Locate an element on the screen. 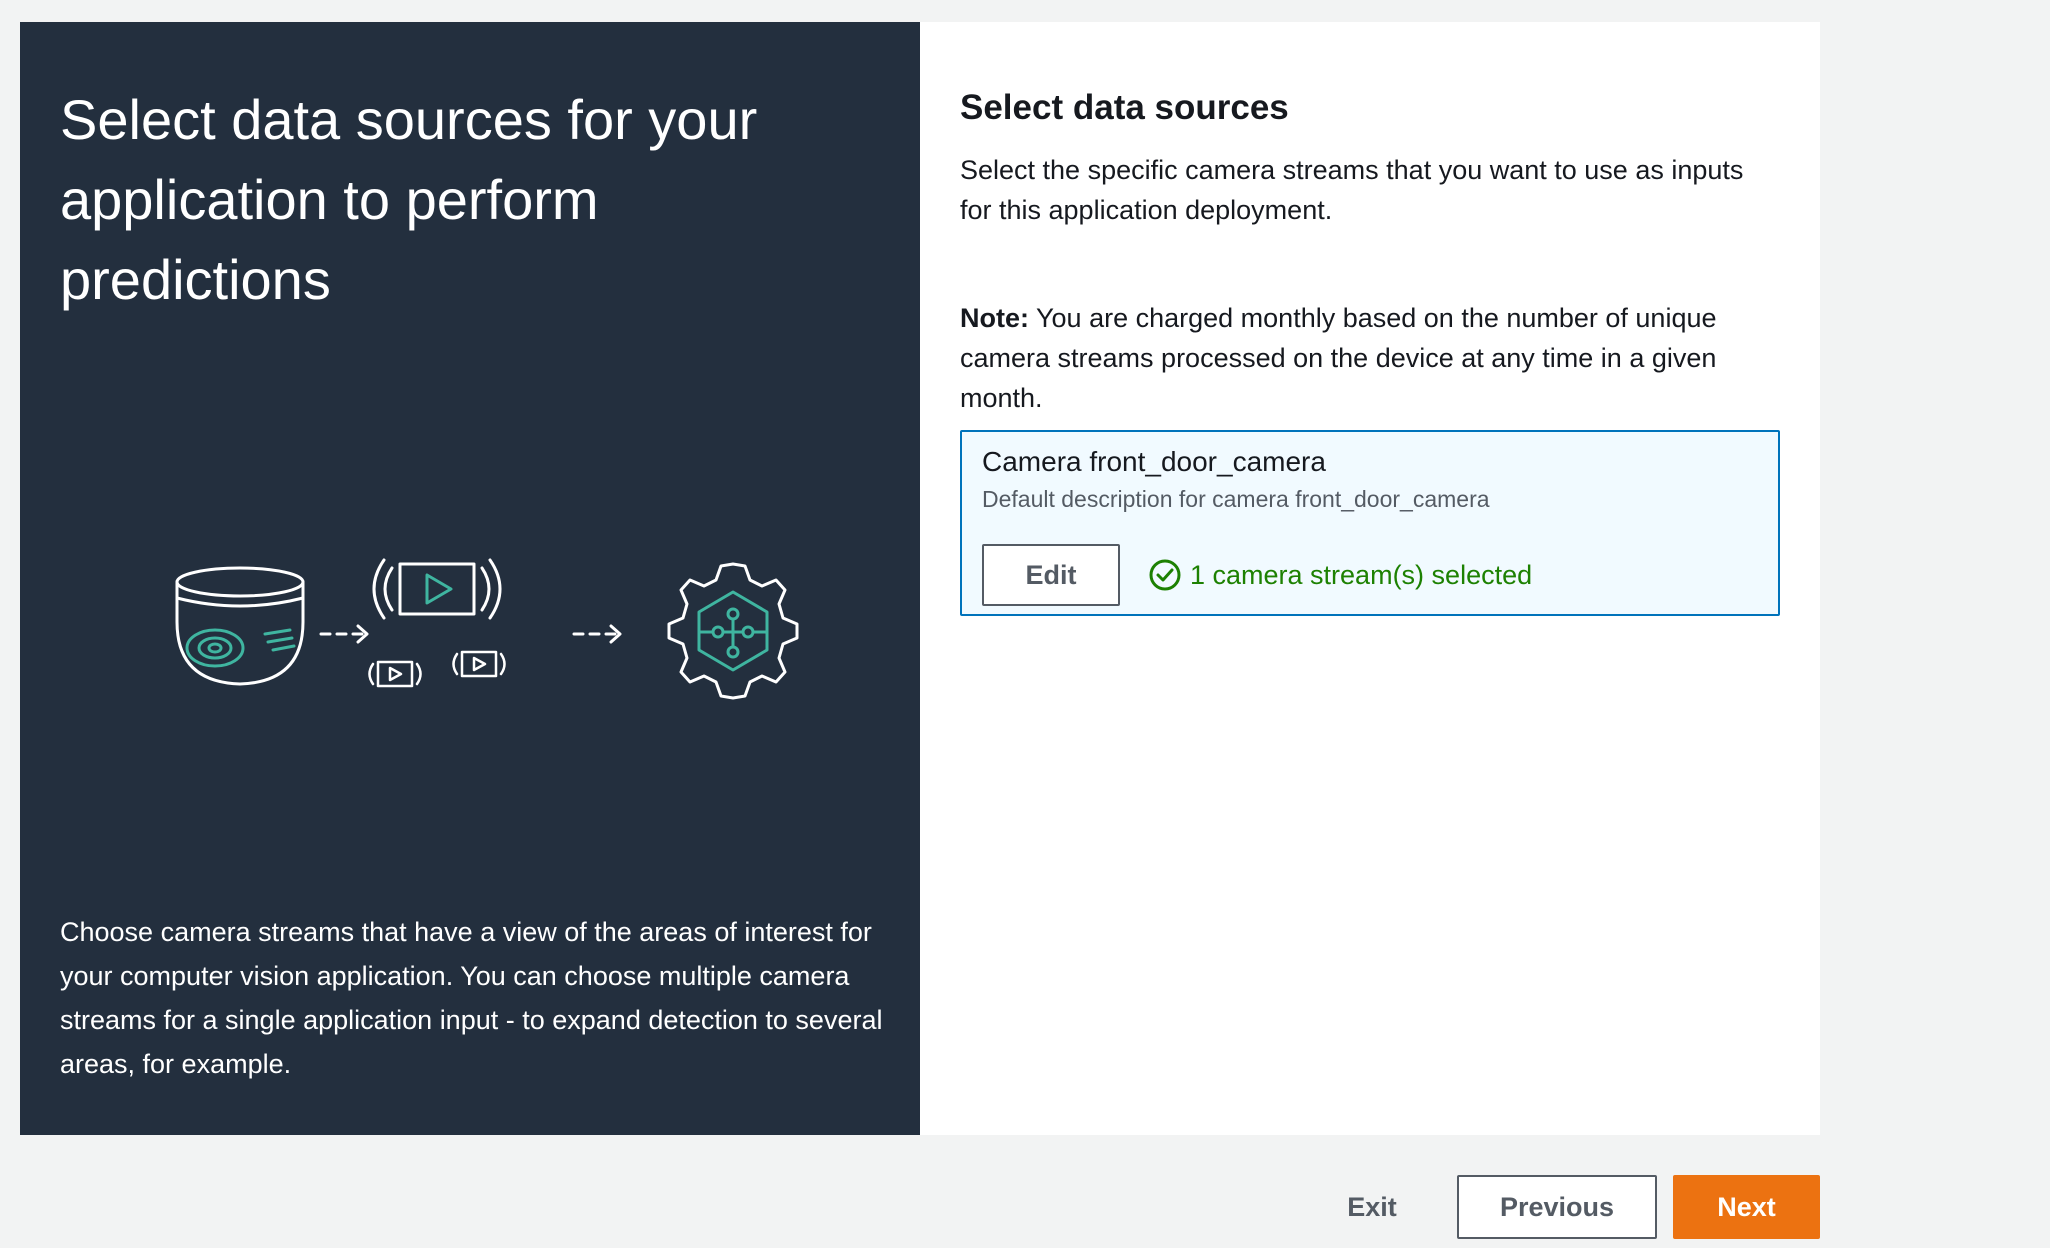  video-streams-icon is located at coordinates (437, 623).